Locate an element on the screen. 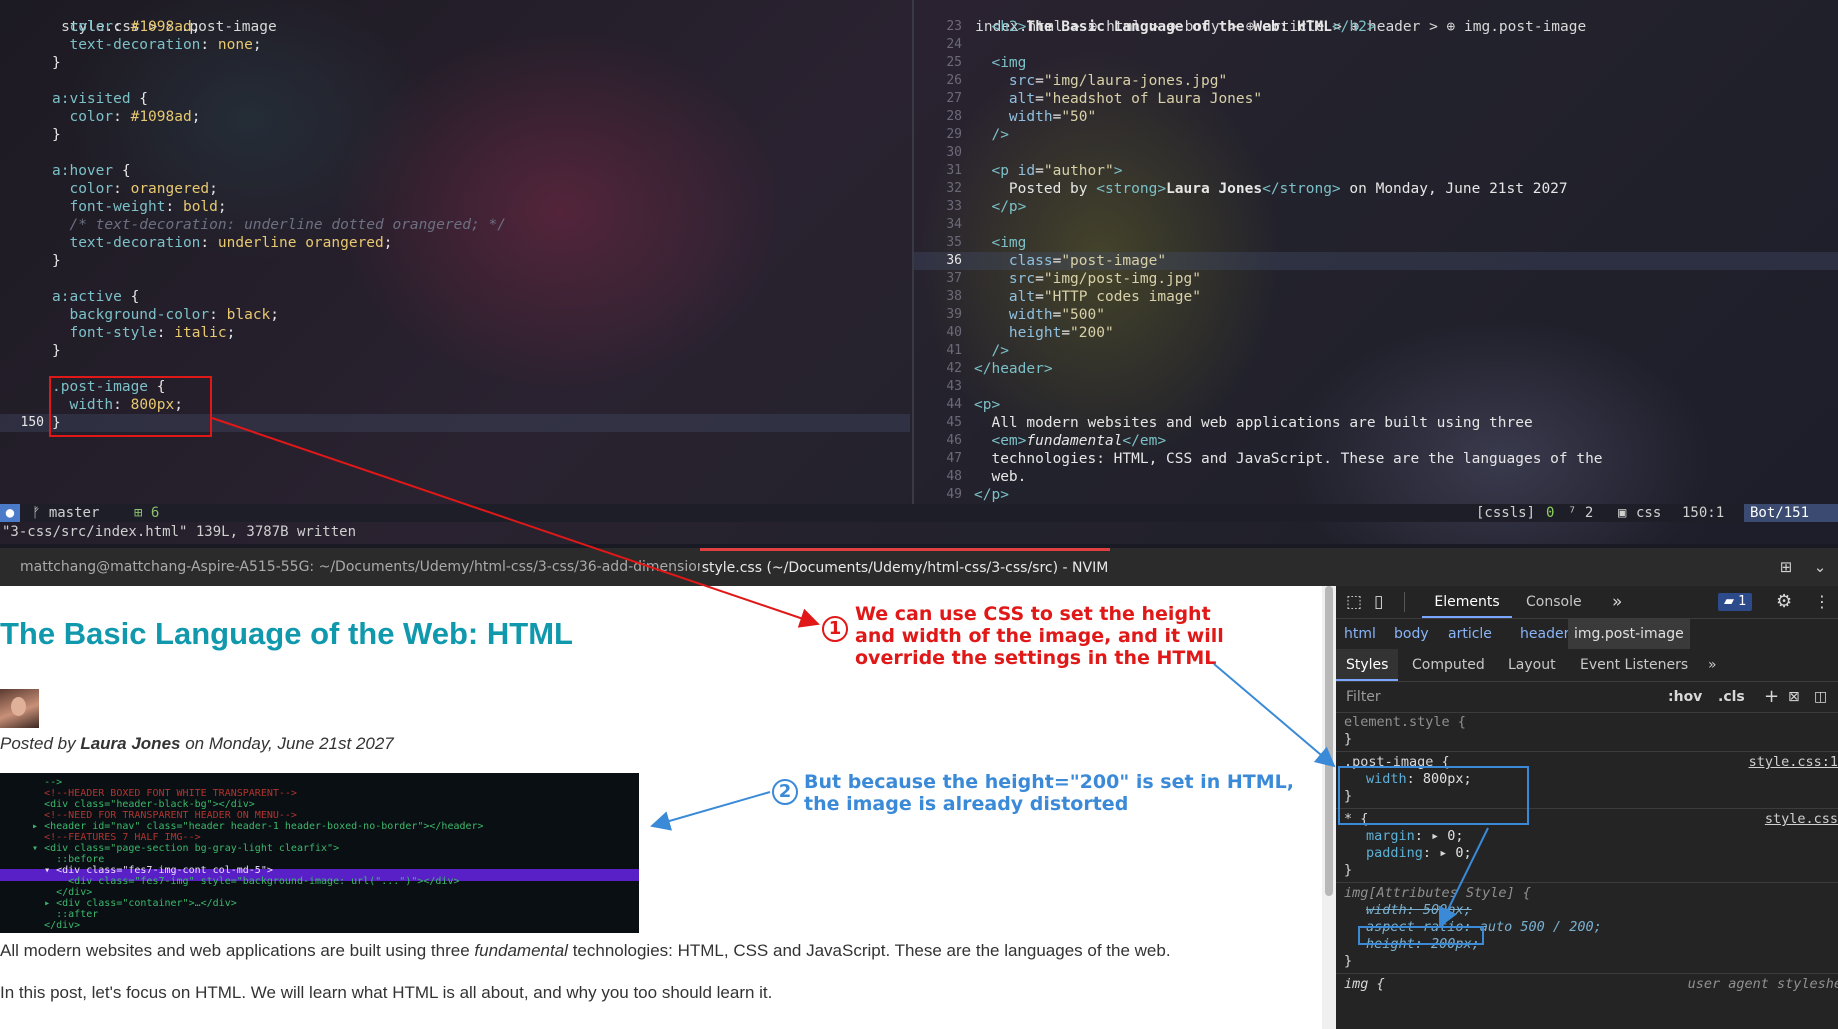 The image size is (1838, 1029). more-tabs-icon: » is located at coordinates (1617, 602).